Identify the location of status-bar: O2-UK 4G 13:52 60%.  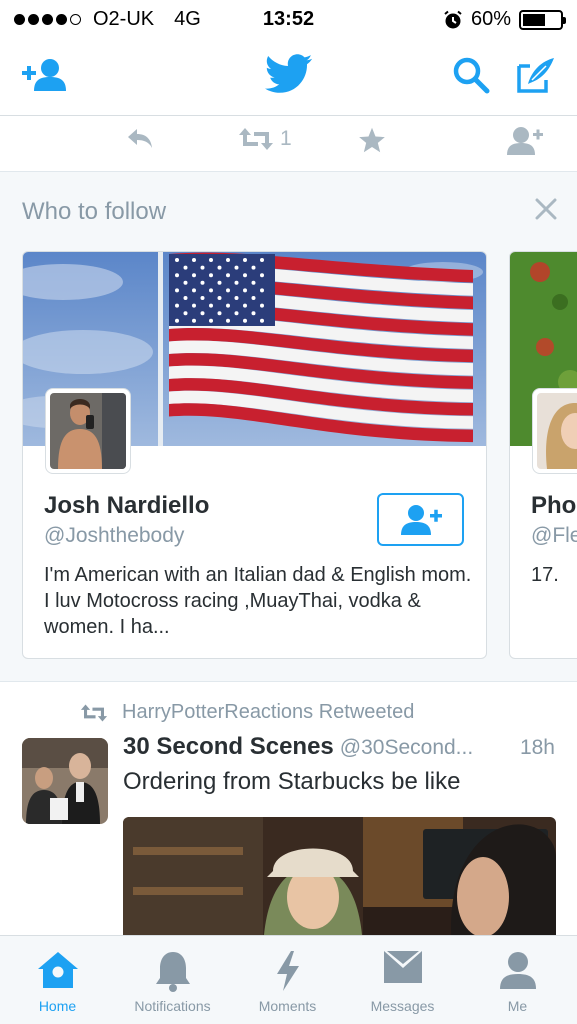
(288, 19).